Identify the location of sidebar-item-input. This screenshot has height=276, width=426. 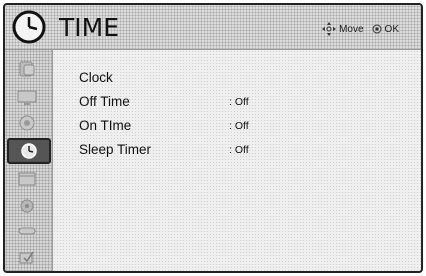
(27, 231).